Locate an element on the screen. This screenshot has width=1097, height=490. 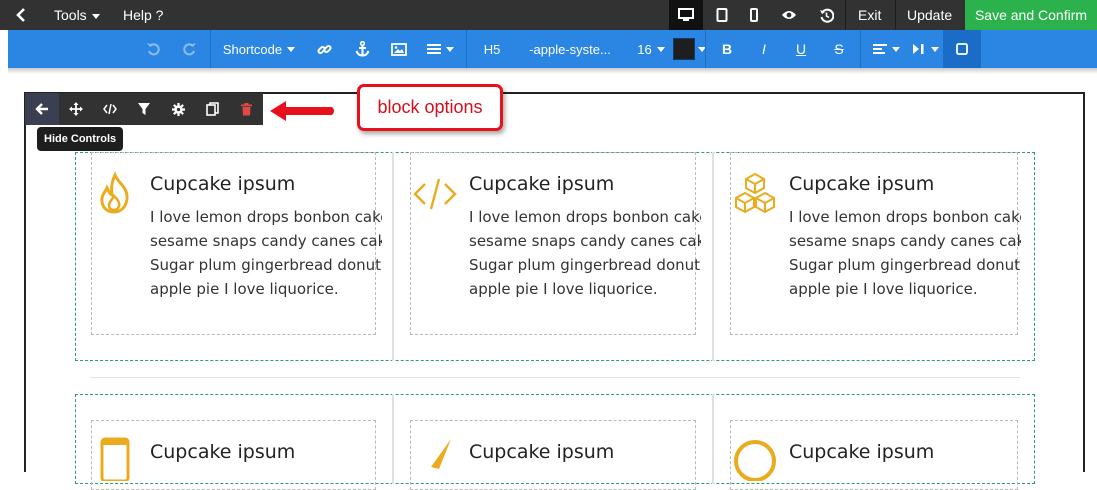
history-button is located at coordinates (826, 15).